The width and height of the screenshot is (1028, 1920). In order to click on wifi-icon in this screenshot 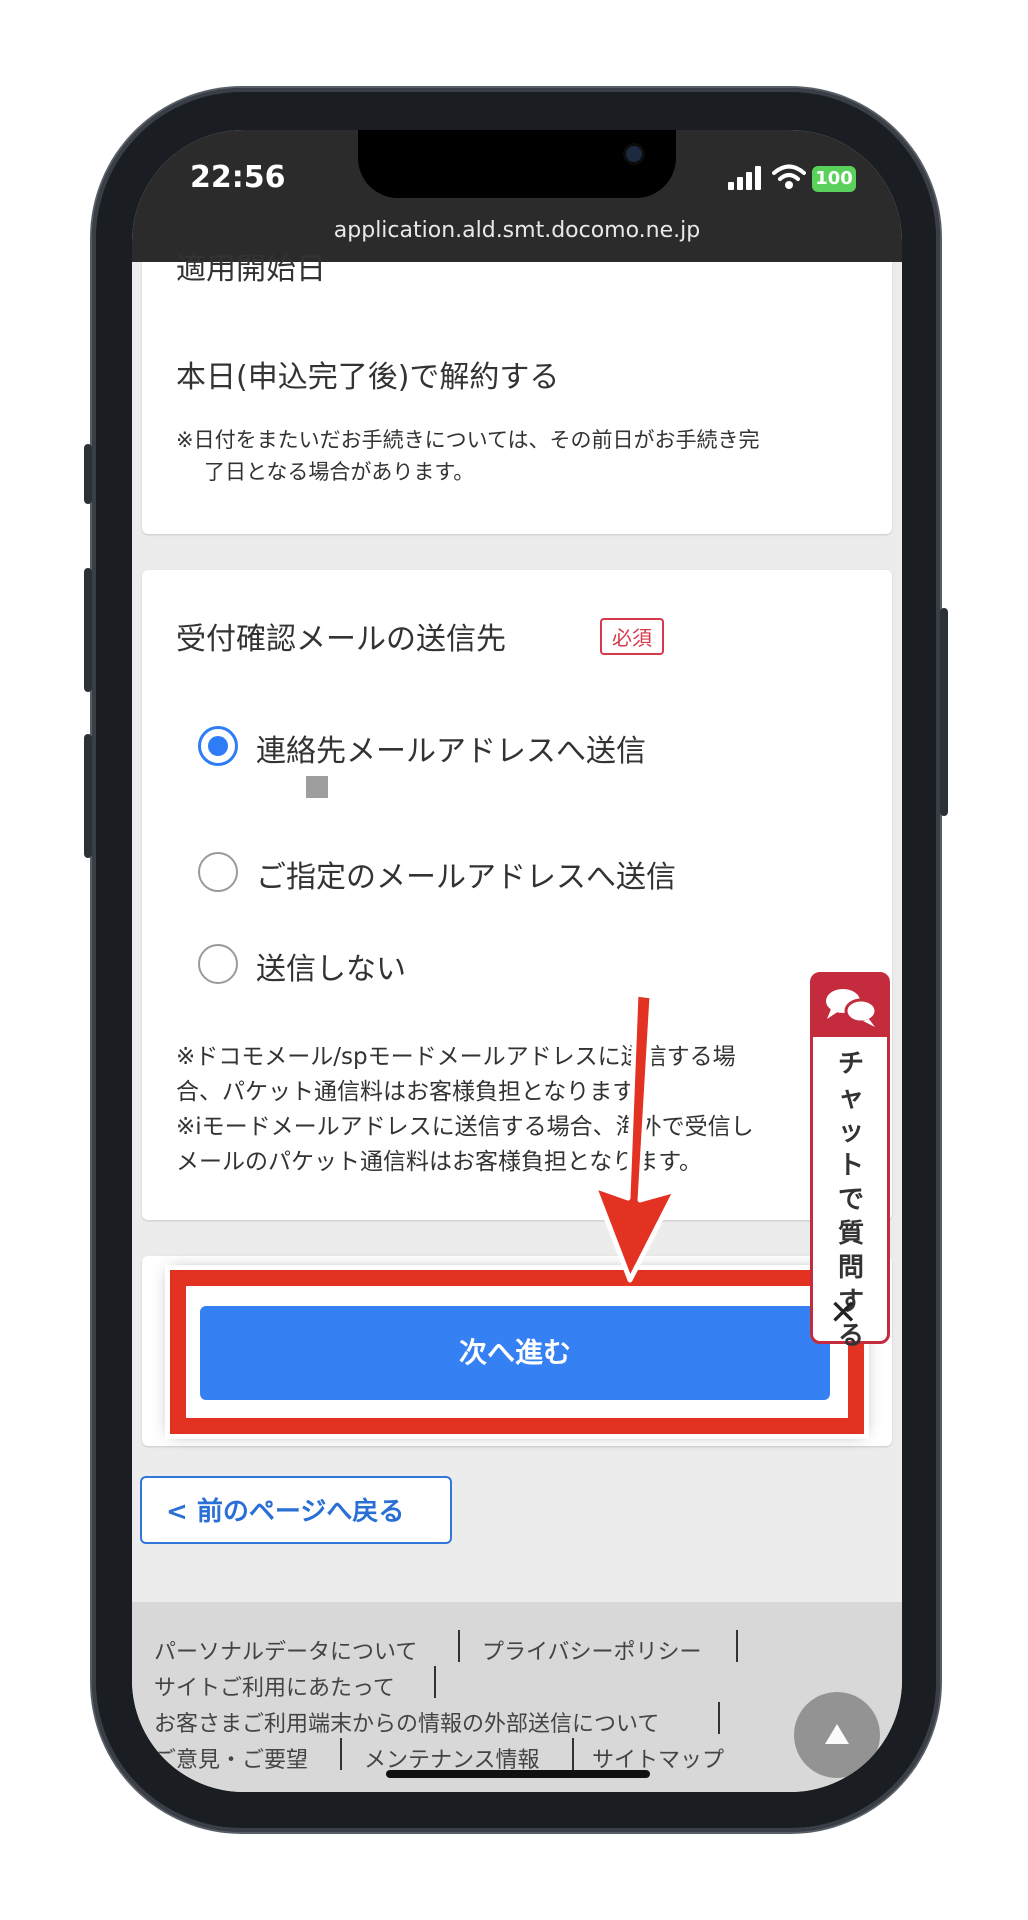, I will do `click(789, 176)`.